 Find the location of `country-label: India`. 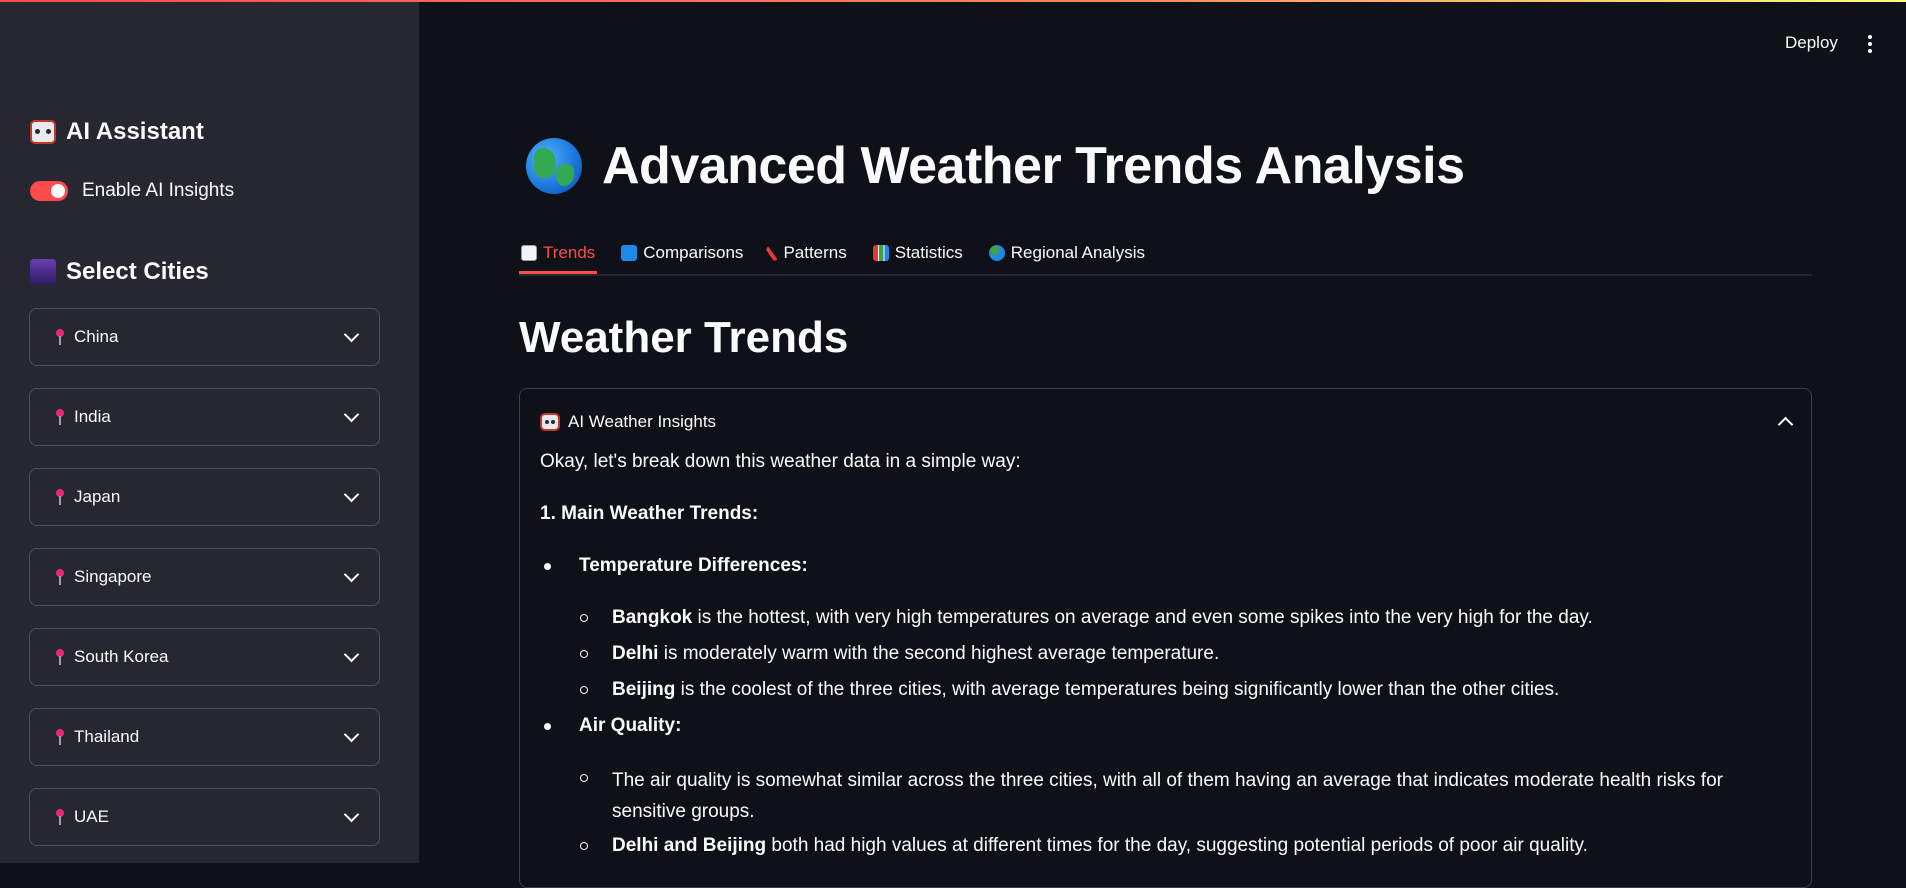

country-label: India is located at coordinates (92, 416).